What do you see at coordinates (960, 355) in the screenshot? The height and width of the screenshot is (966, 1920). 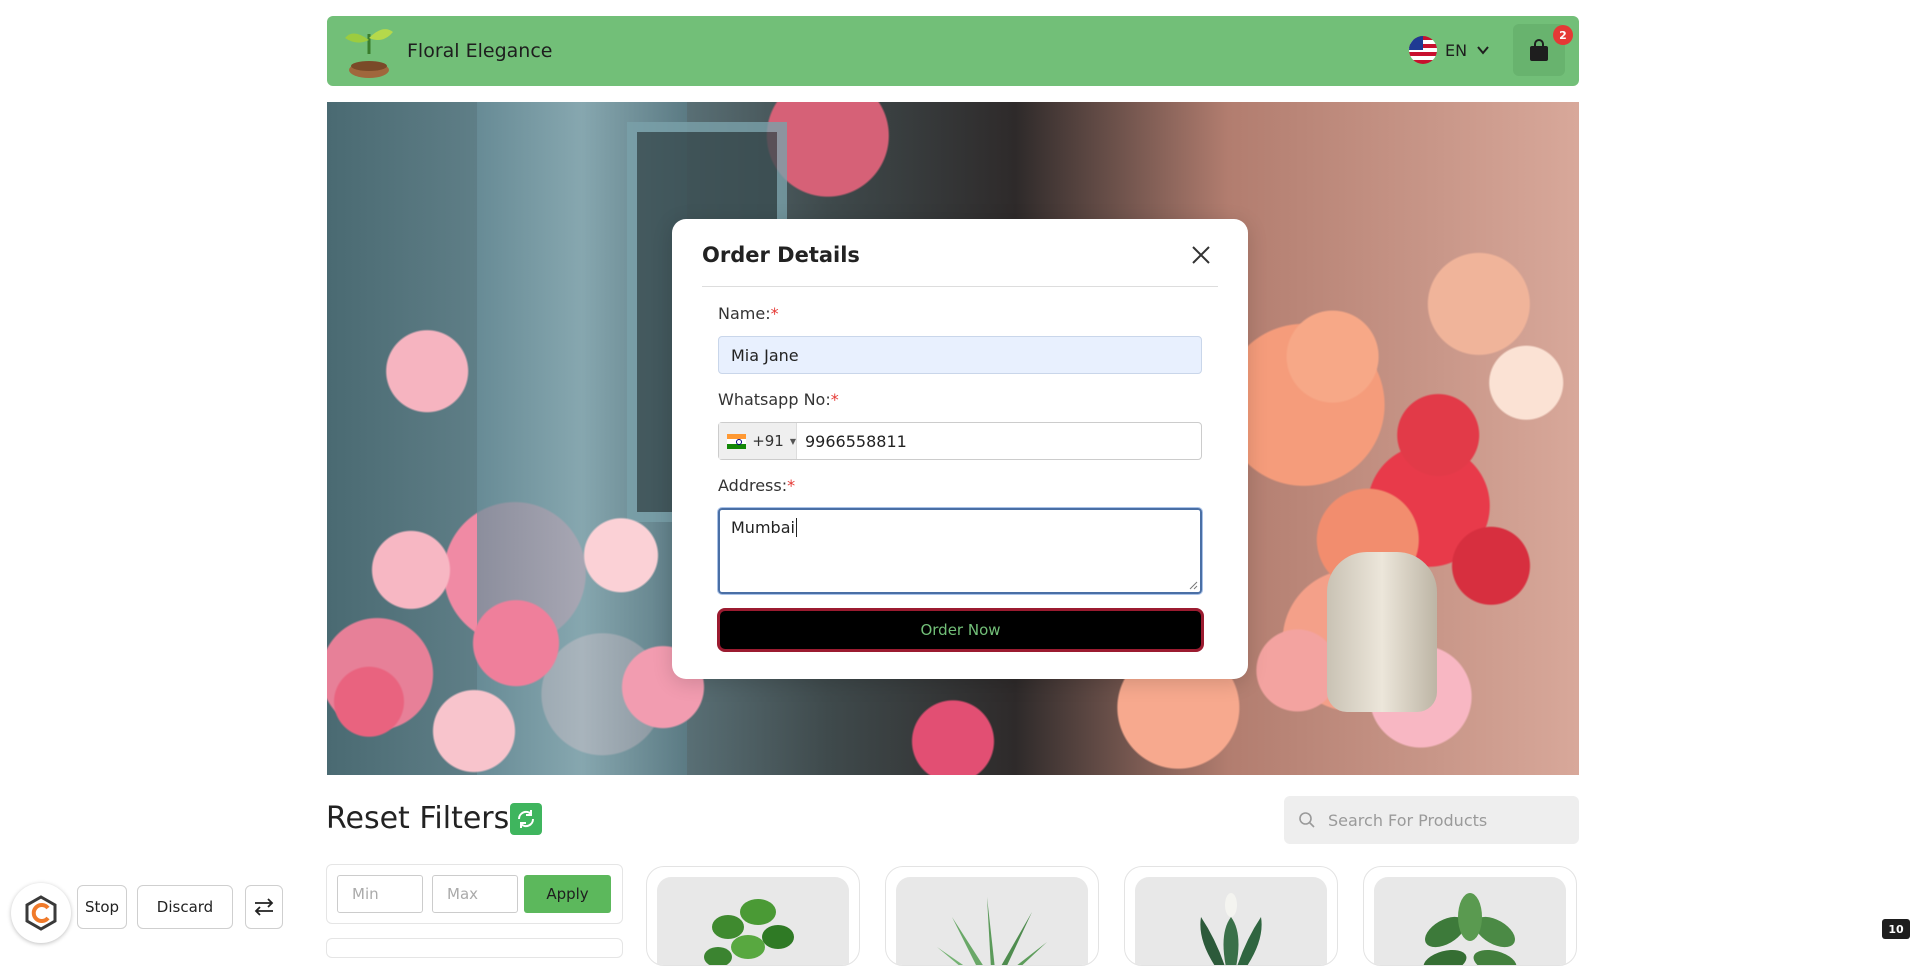 I see `name-field: Mia Jane` at bounding box center [960, 355].